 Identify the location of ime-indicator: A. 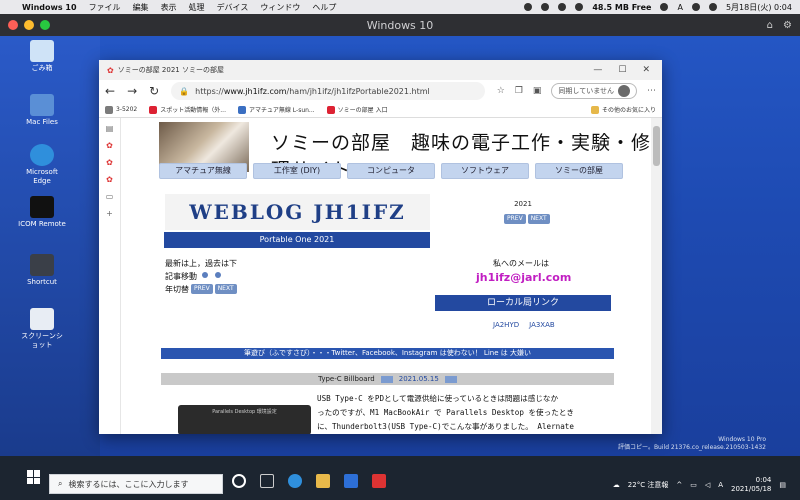
(720, 485).